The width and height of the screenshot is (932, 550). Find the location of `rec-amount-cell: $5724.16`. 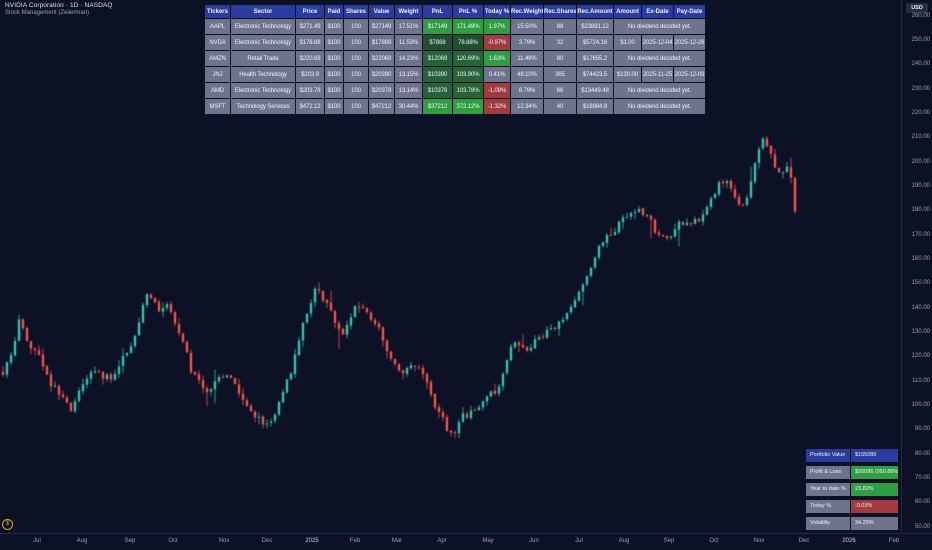

rec-amount-cell: $5724.16 is located at coordinates (595, 42).